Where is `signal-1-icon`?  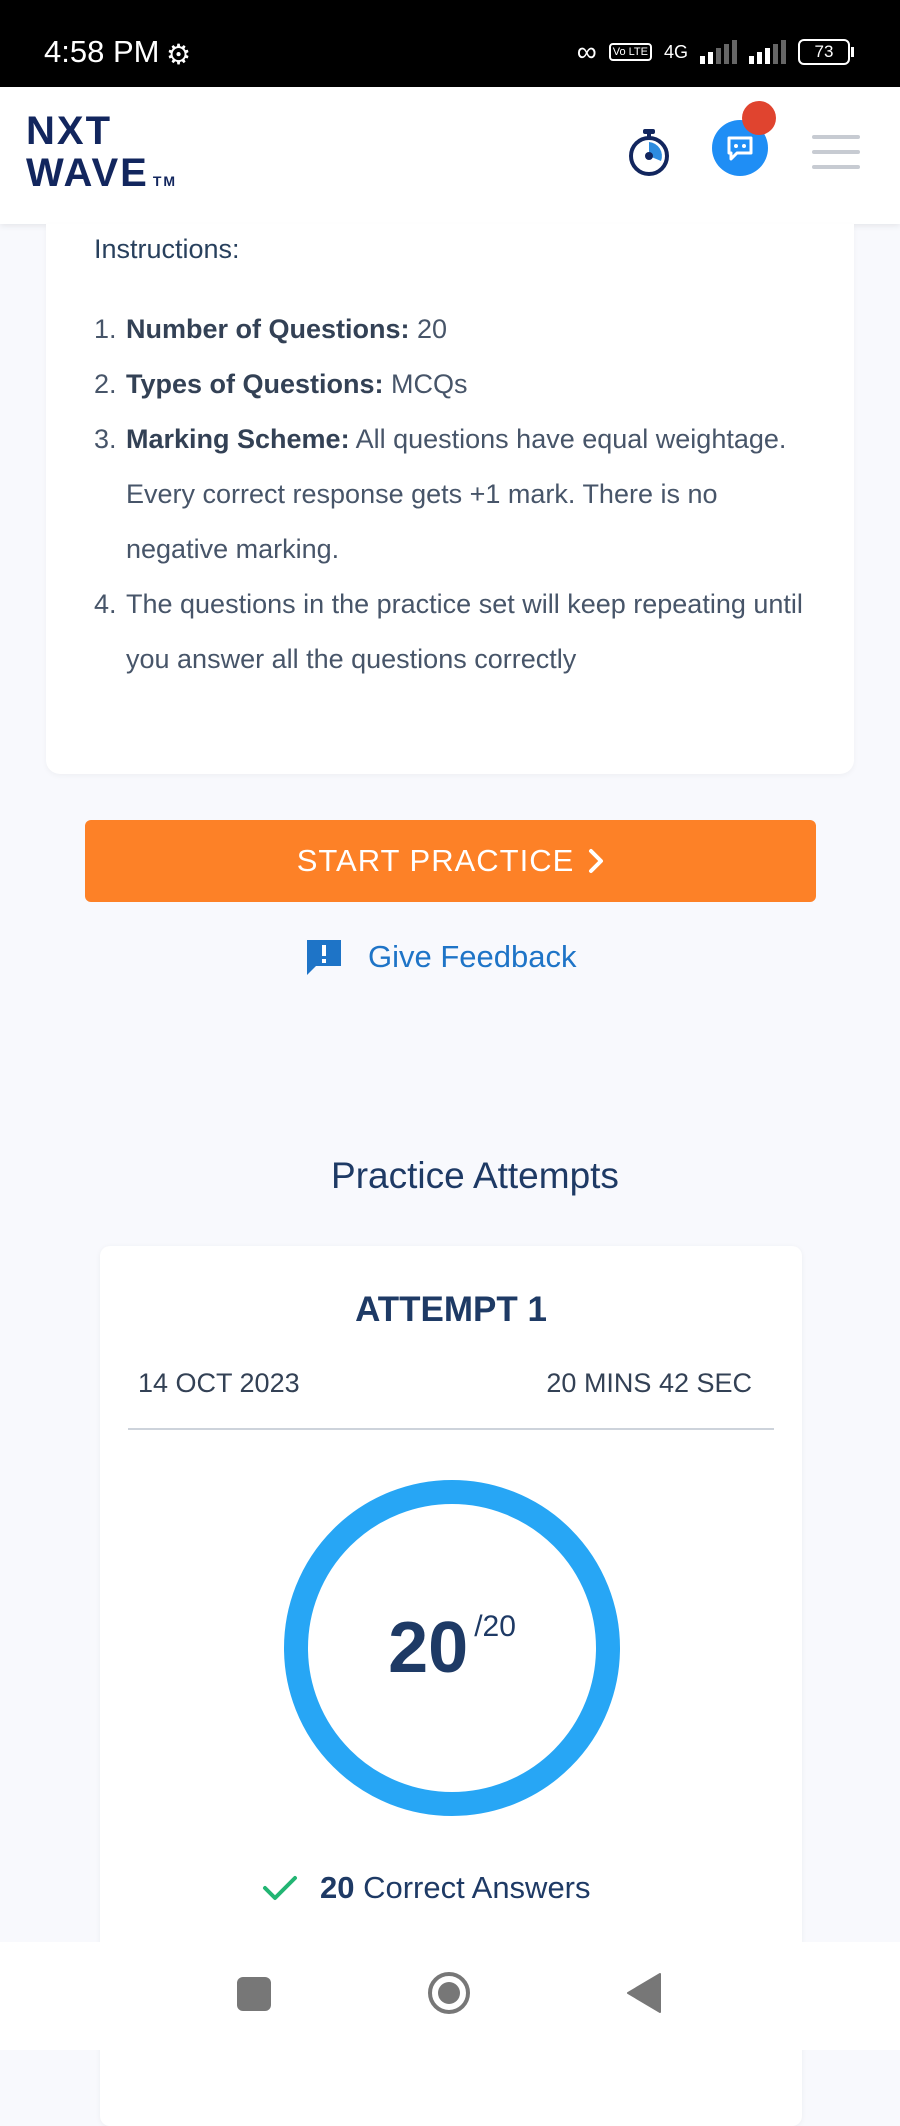 signal-1-icon is located at coordinates (718, 52).